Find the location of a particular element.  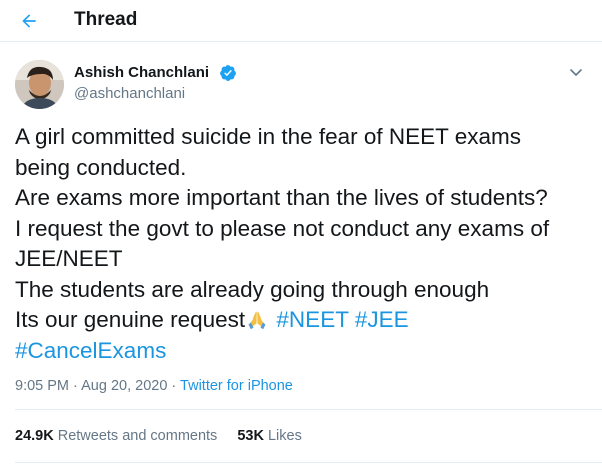

back-button is located at coordinates (29, 21).